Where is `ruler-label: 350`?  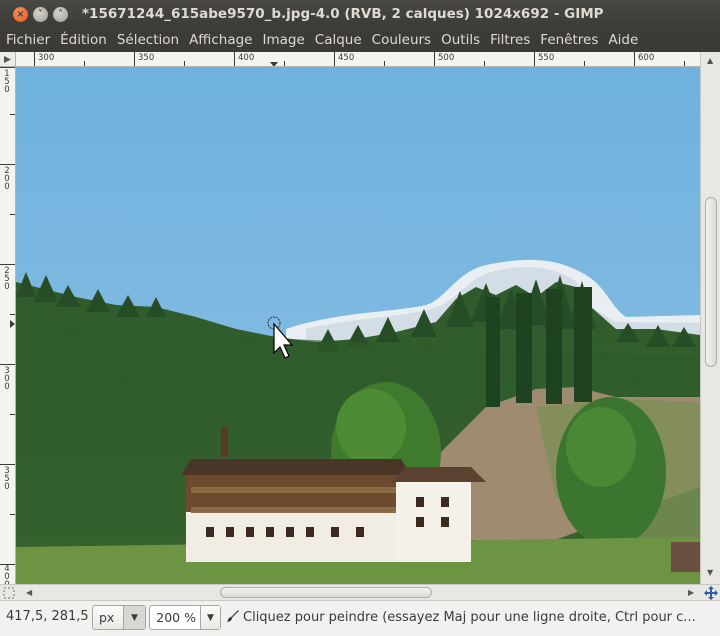
ruler-label: 350 is located at coordinates (146, 58).